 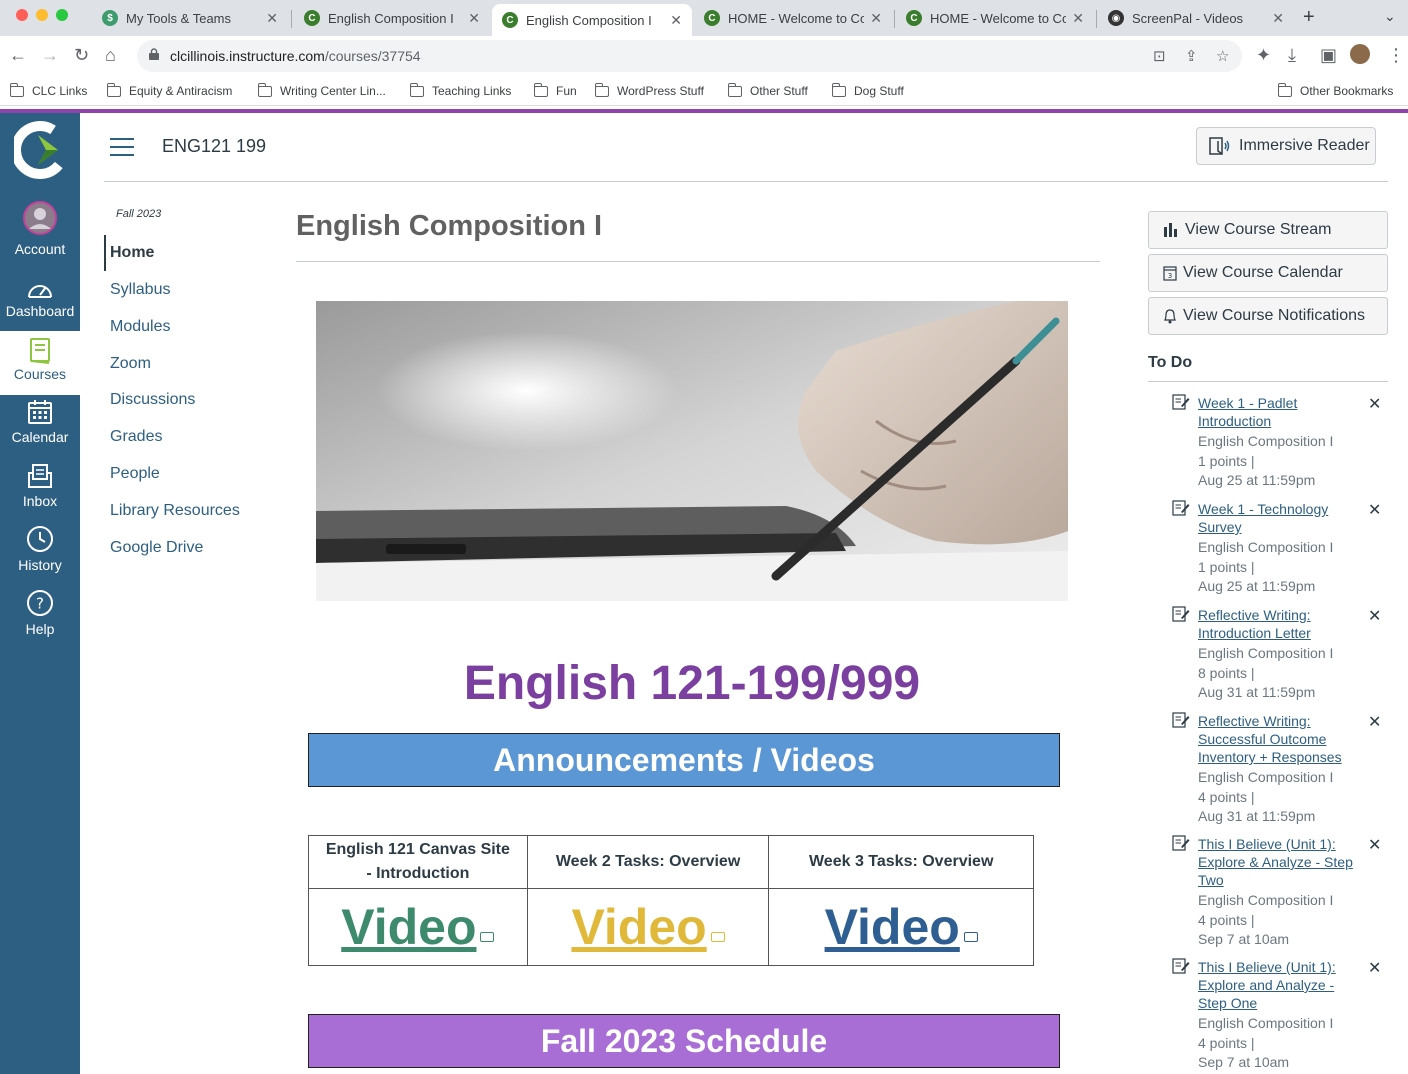 What do you see at coordinates (1292, 55) in the screenshot?
I see `downloads-icon: ⤓` at bounding box center [1292, 55].